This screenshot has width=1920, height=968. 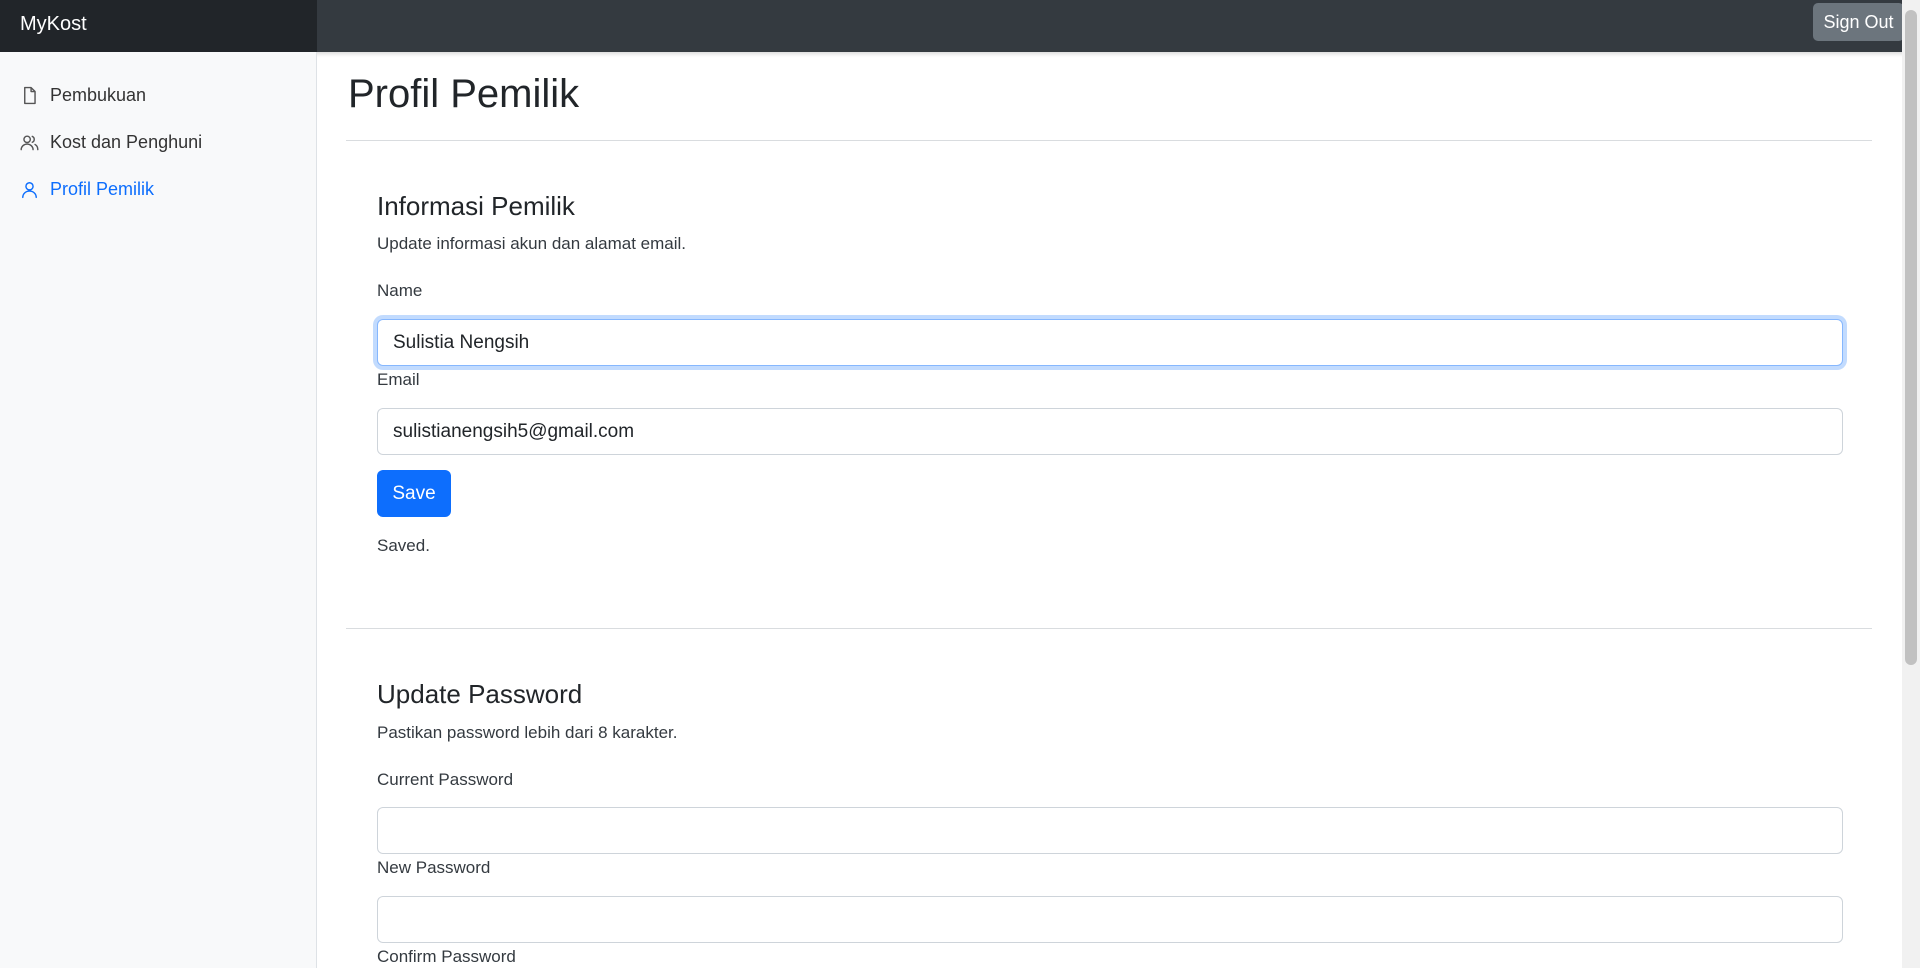 I want to click on name-field, so click(x=1110, y=342).